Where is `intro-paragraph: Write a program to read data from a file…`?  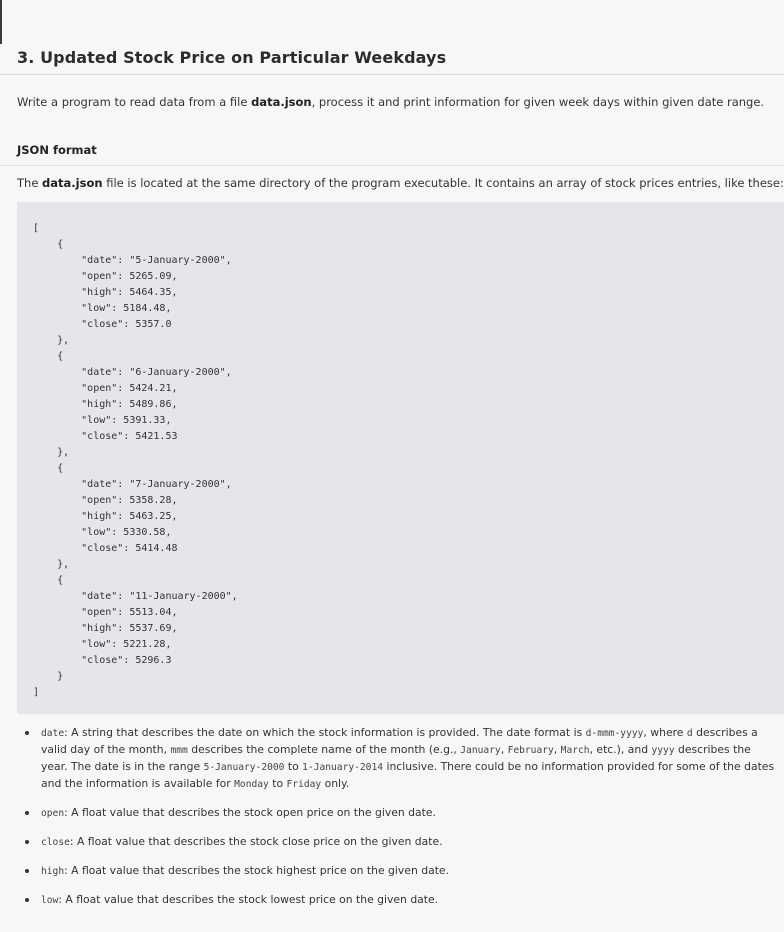 intro-paragraph: Write a program to read data from a file… is located at coordinates (390, 102).